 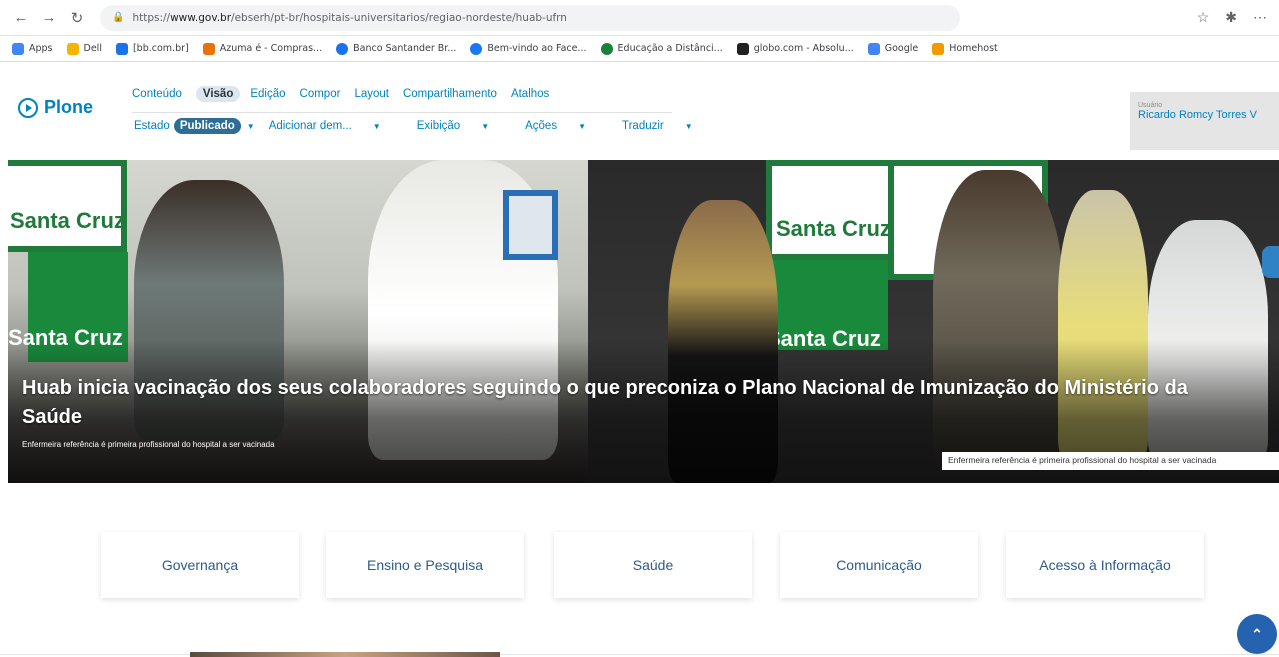 I want to click on bookmark-dell: Dell, so click(x=84, y=48).